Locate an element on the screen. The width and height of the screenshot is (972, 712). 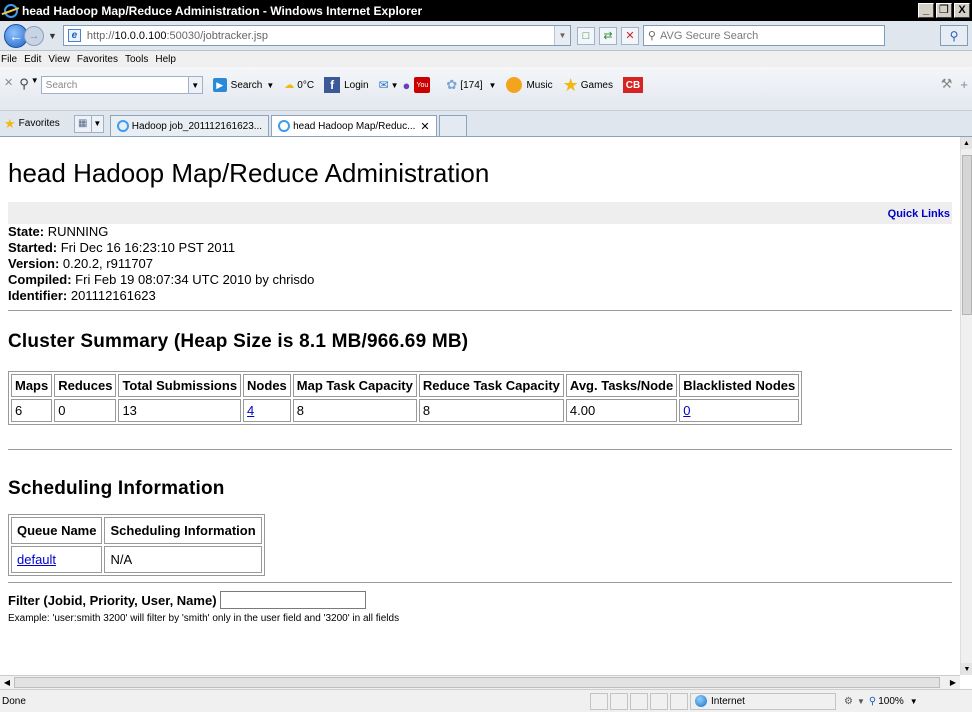
menu-favorites: Favorites is located at coordinates (97, 59).